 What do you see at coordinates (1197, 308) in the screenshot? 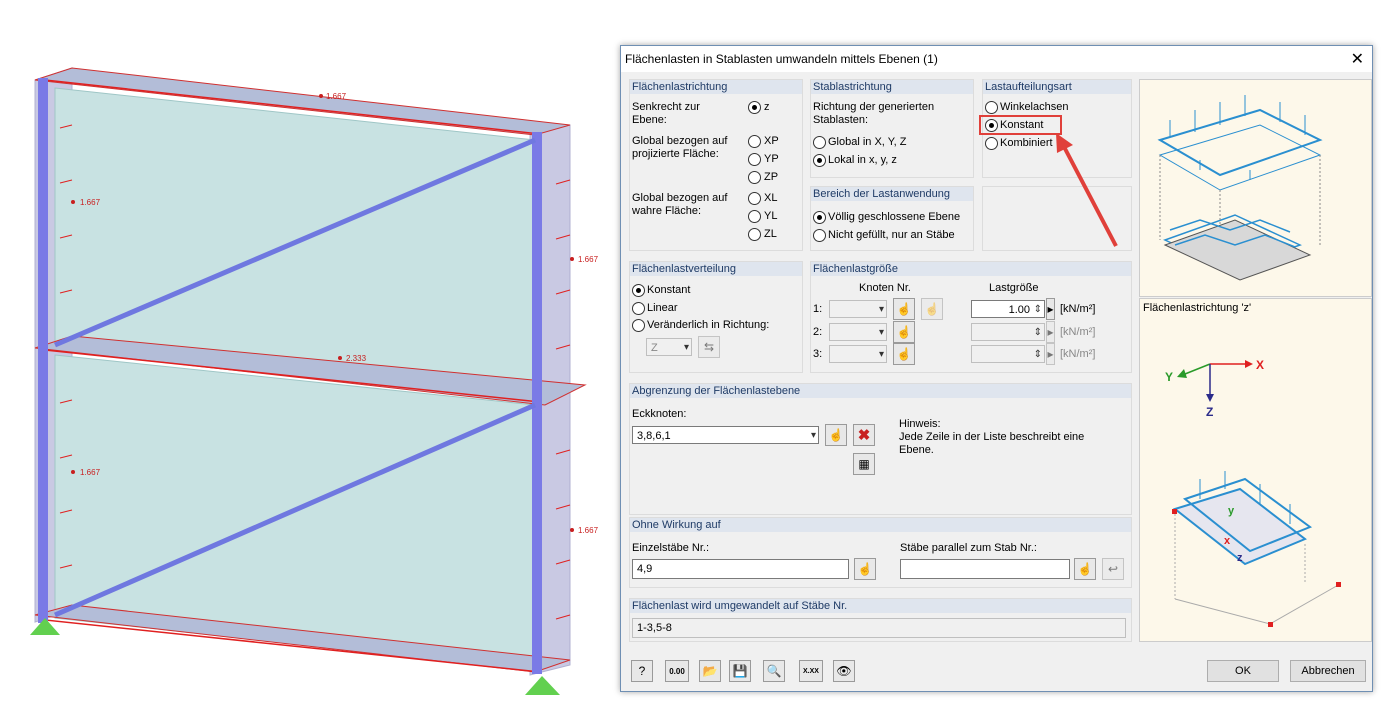
I see `preview-caption: Flächenlastrichtung 'z'` at bounding box center [1197, 308].